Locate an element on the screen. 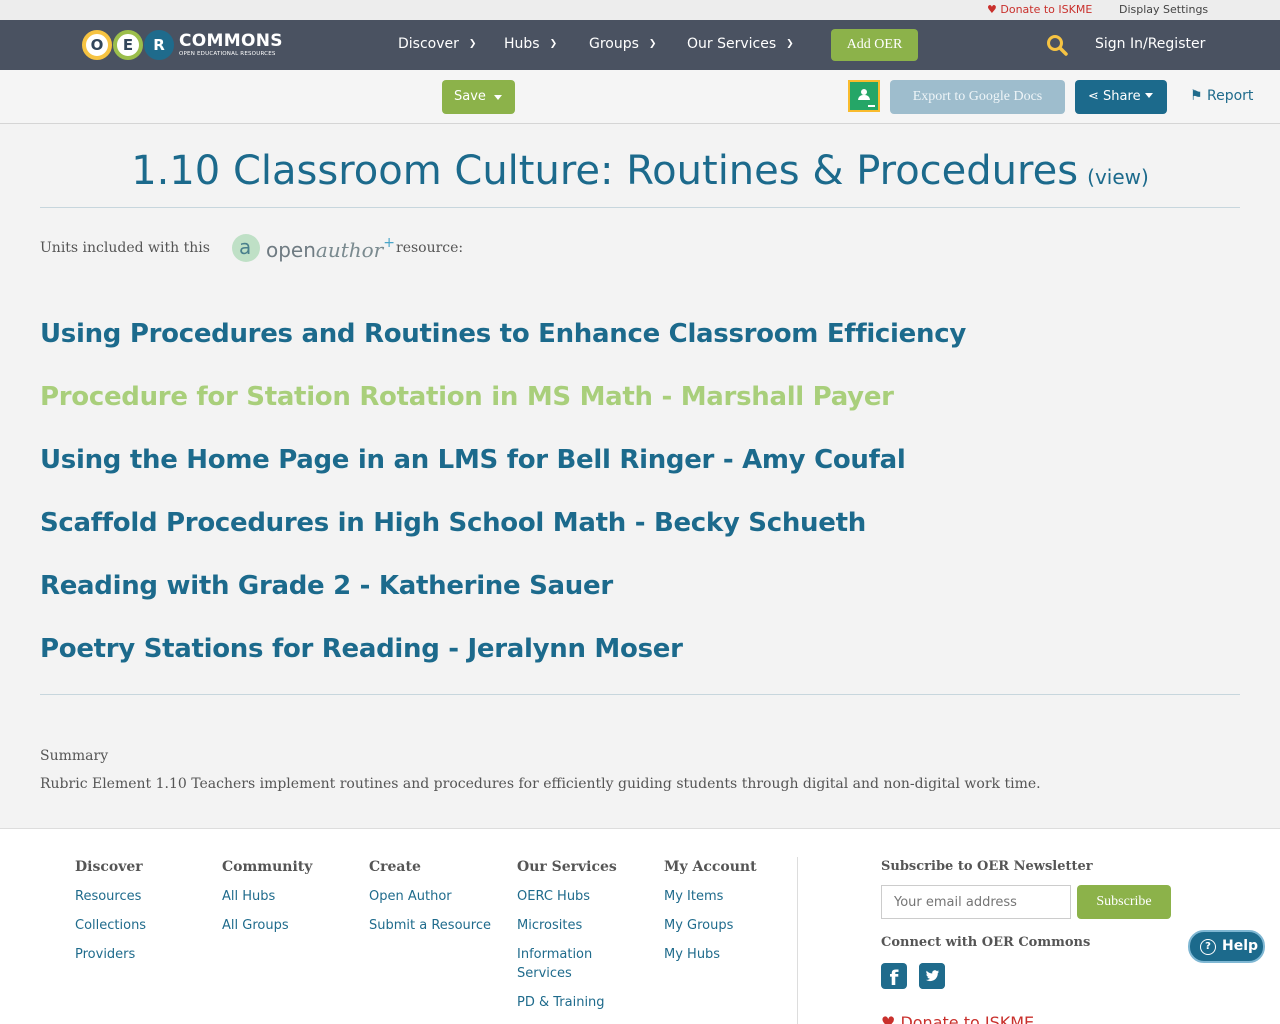 The width and height of the screenshot is (1280, 1024). donate-link: ♥ Donate to ISKME is located at coordinates (1039, 9).